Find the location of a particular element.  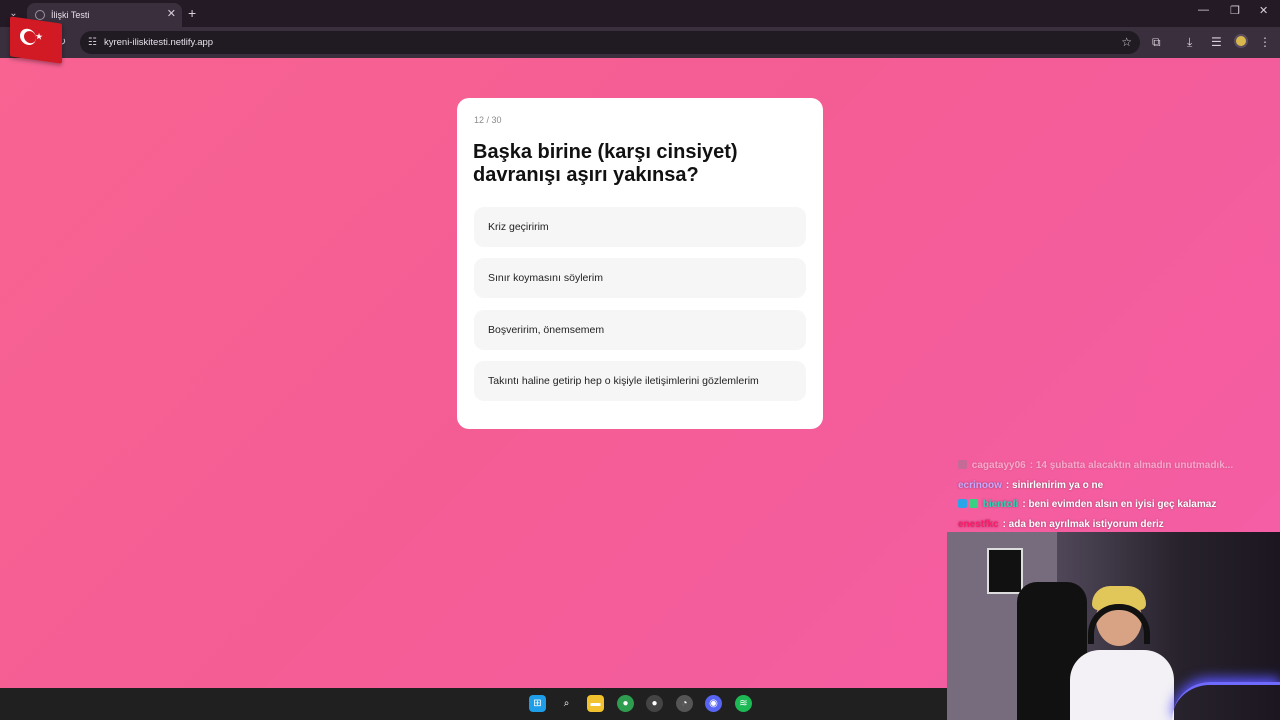

streamer-webcam is located at coordinates (1113, 626).